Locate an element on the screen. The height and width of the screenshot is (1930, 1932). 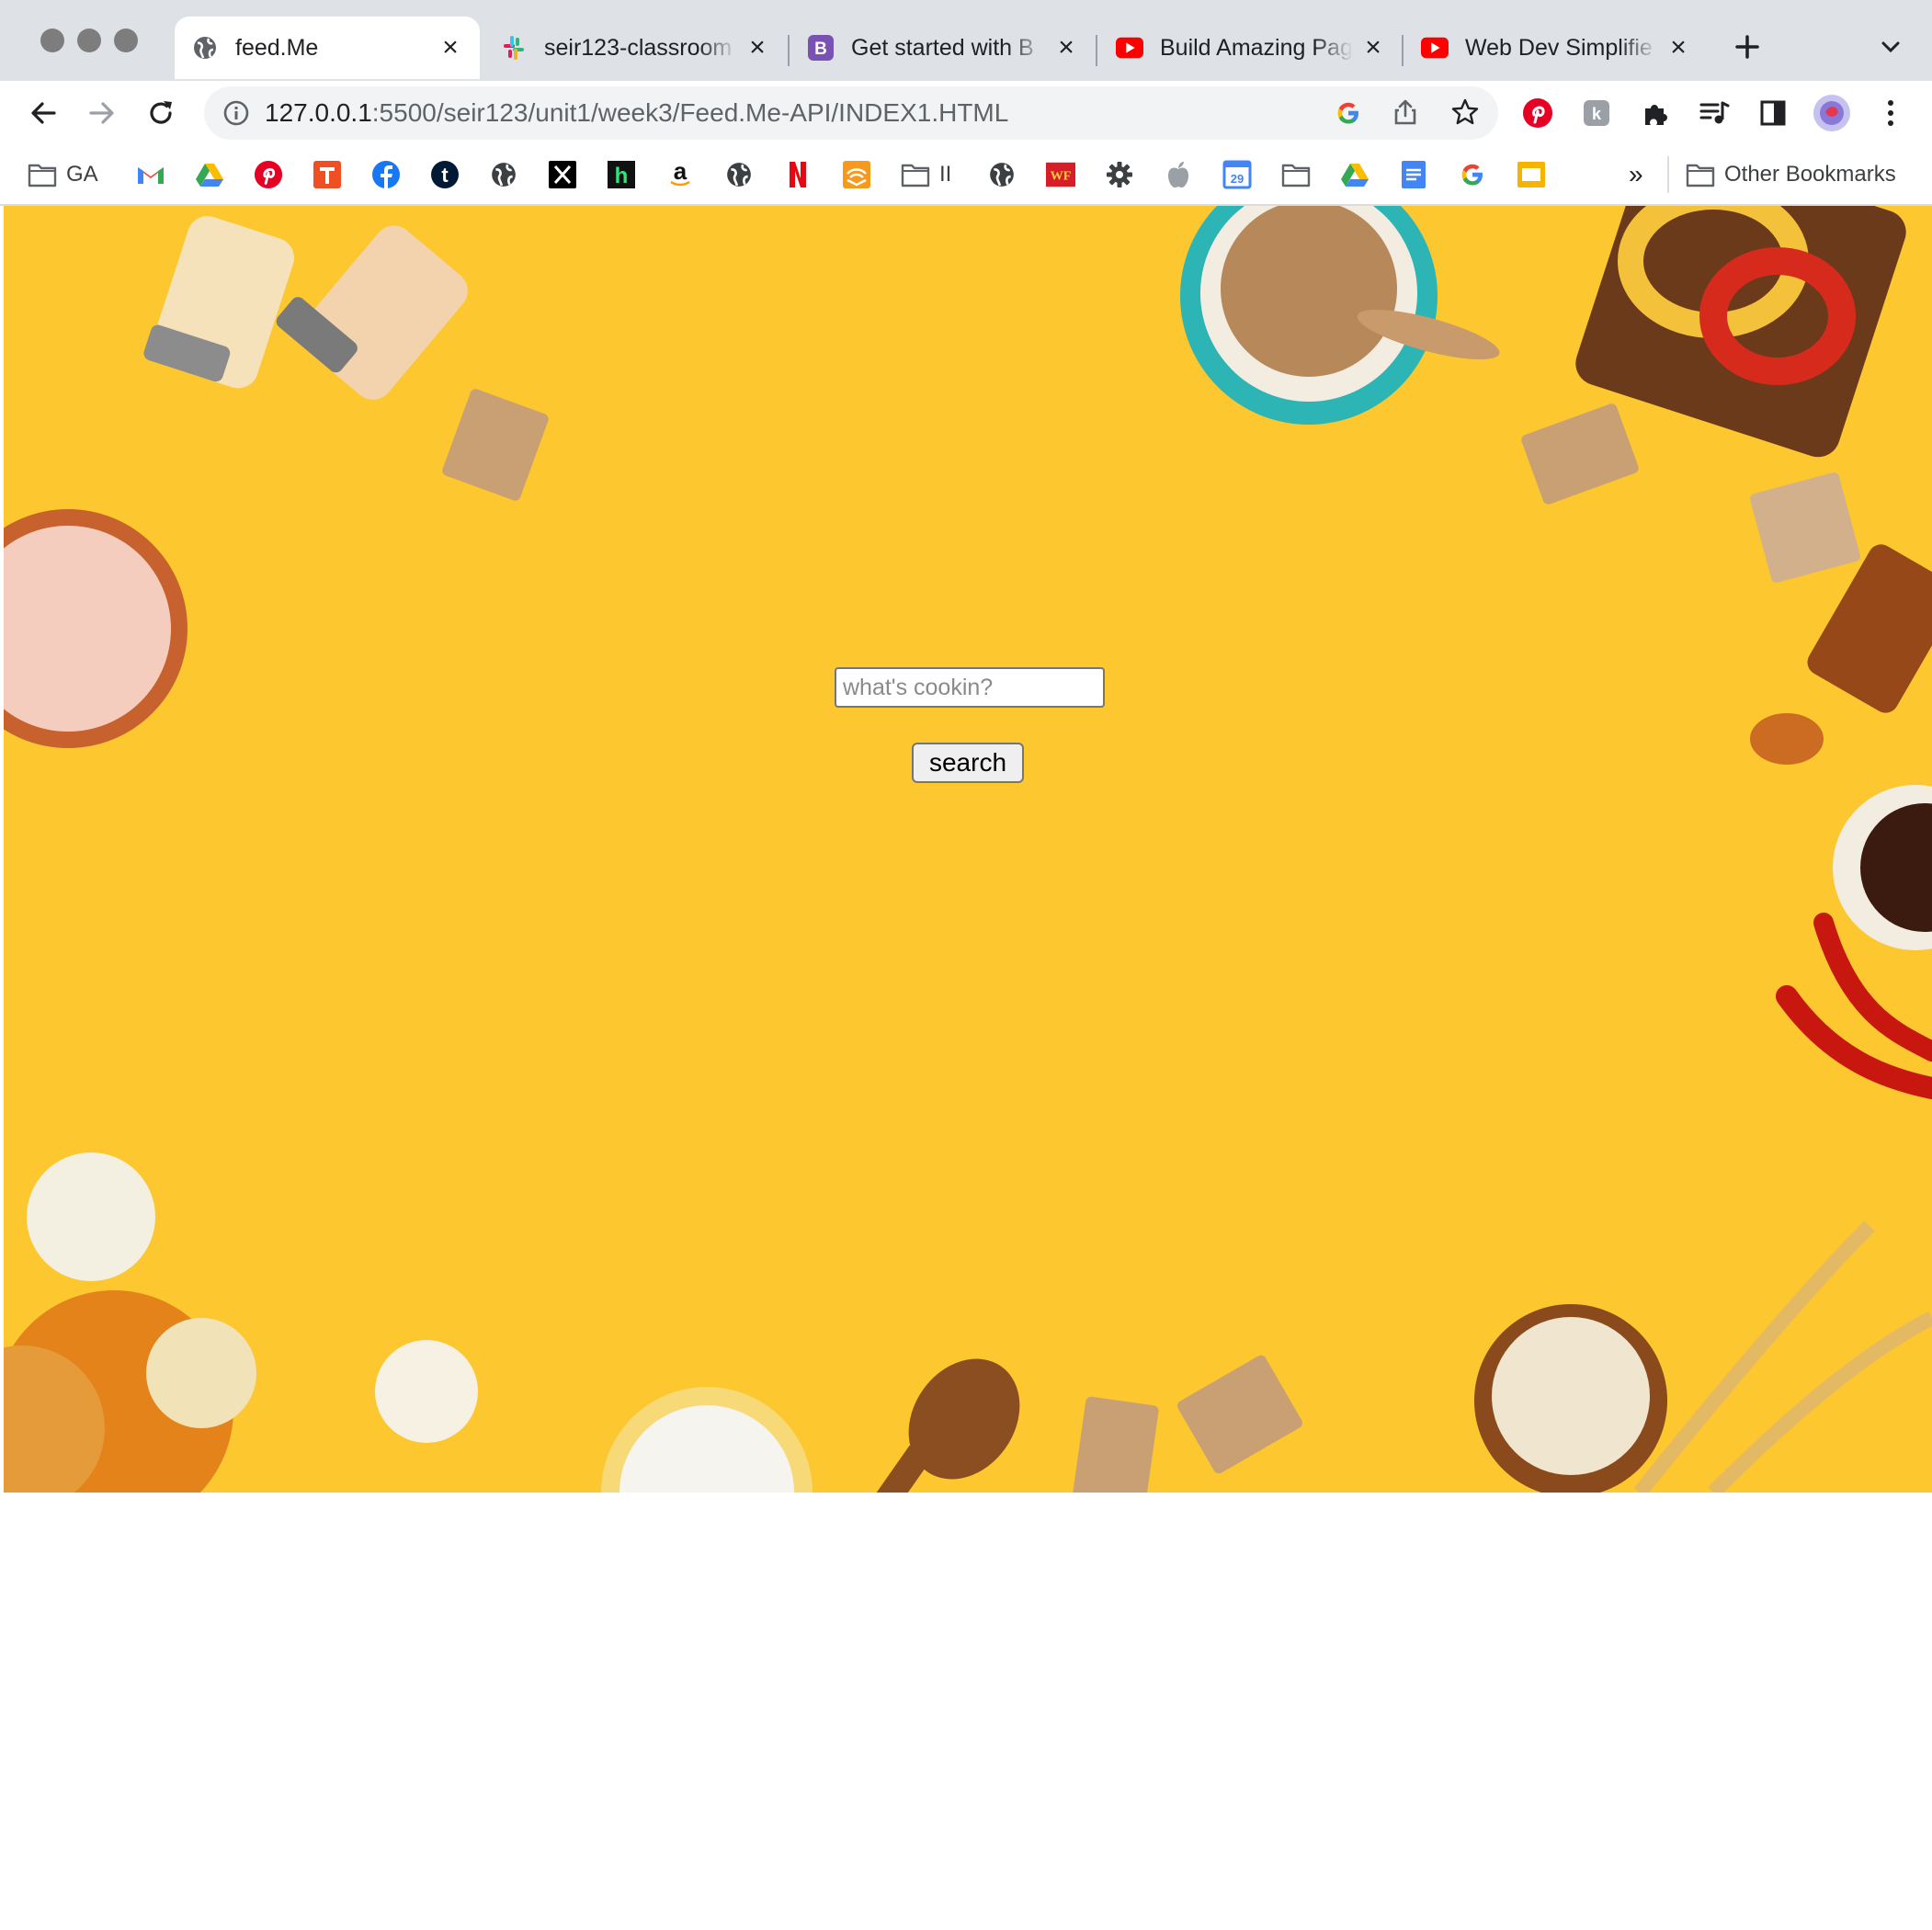
facebook-icon is located at coordinates (386, 174).